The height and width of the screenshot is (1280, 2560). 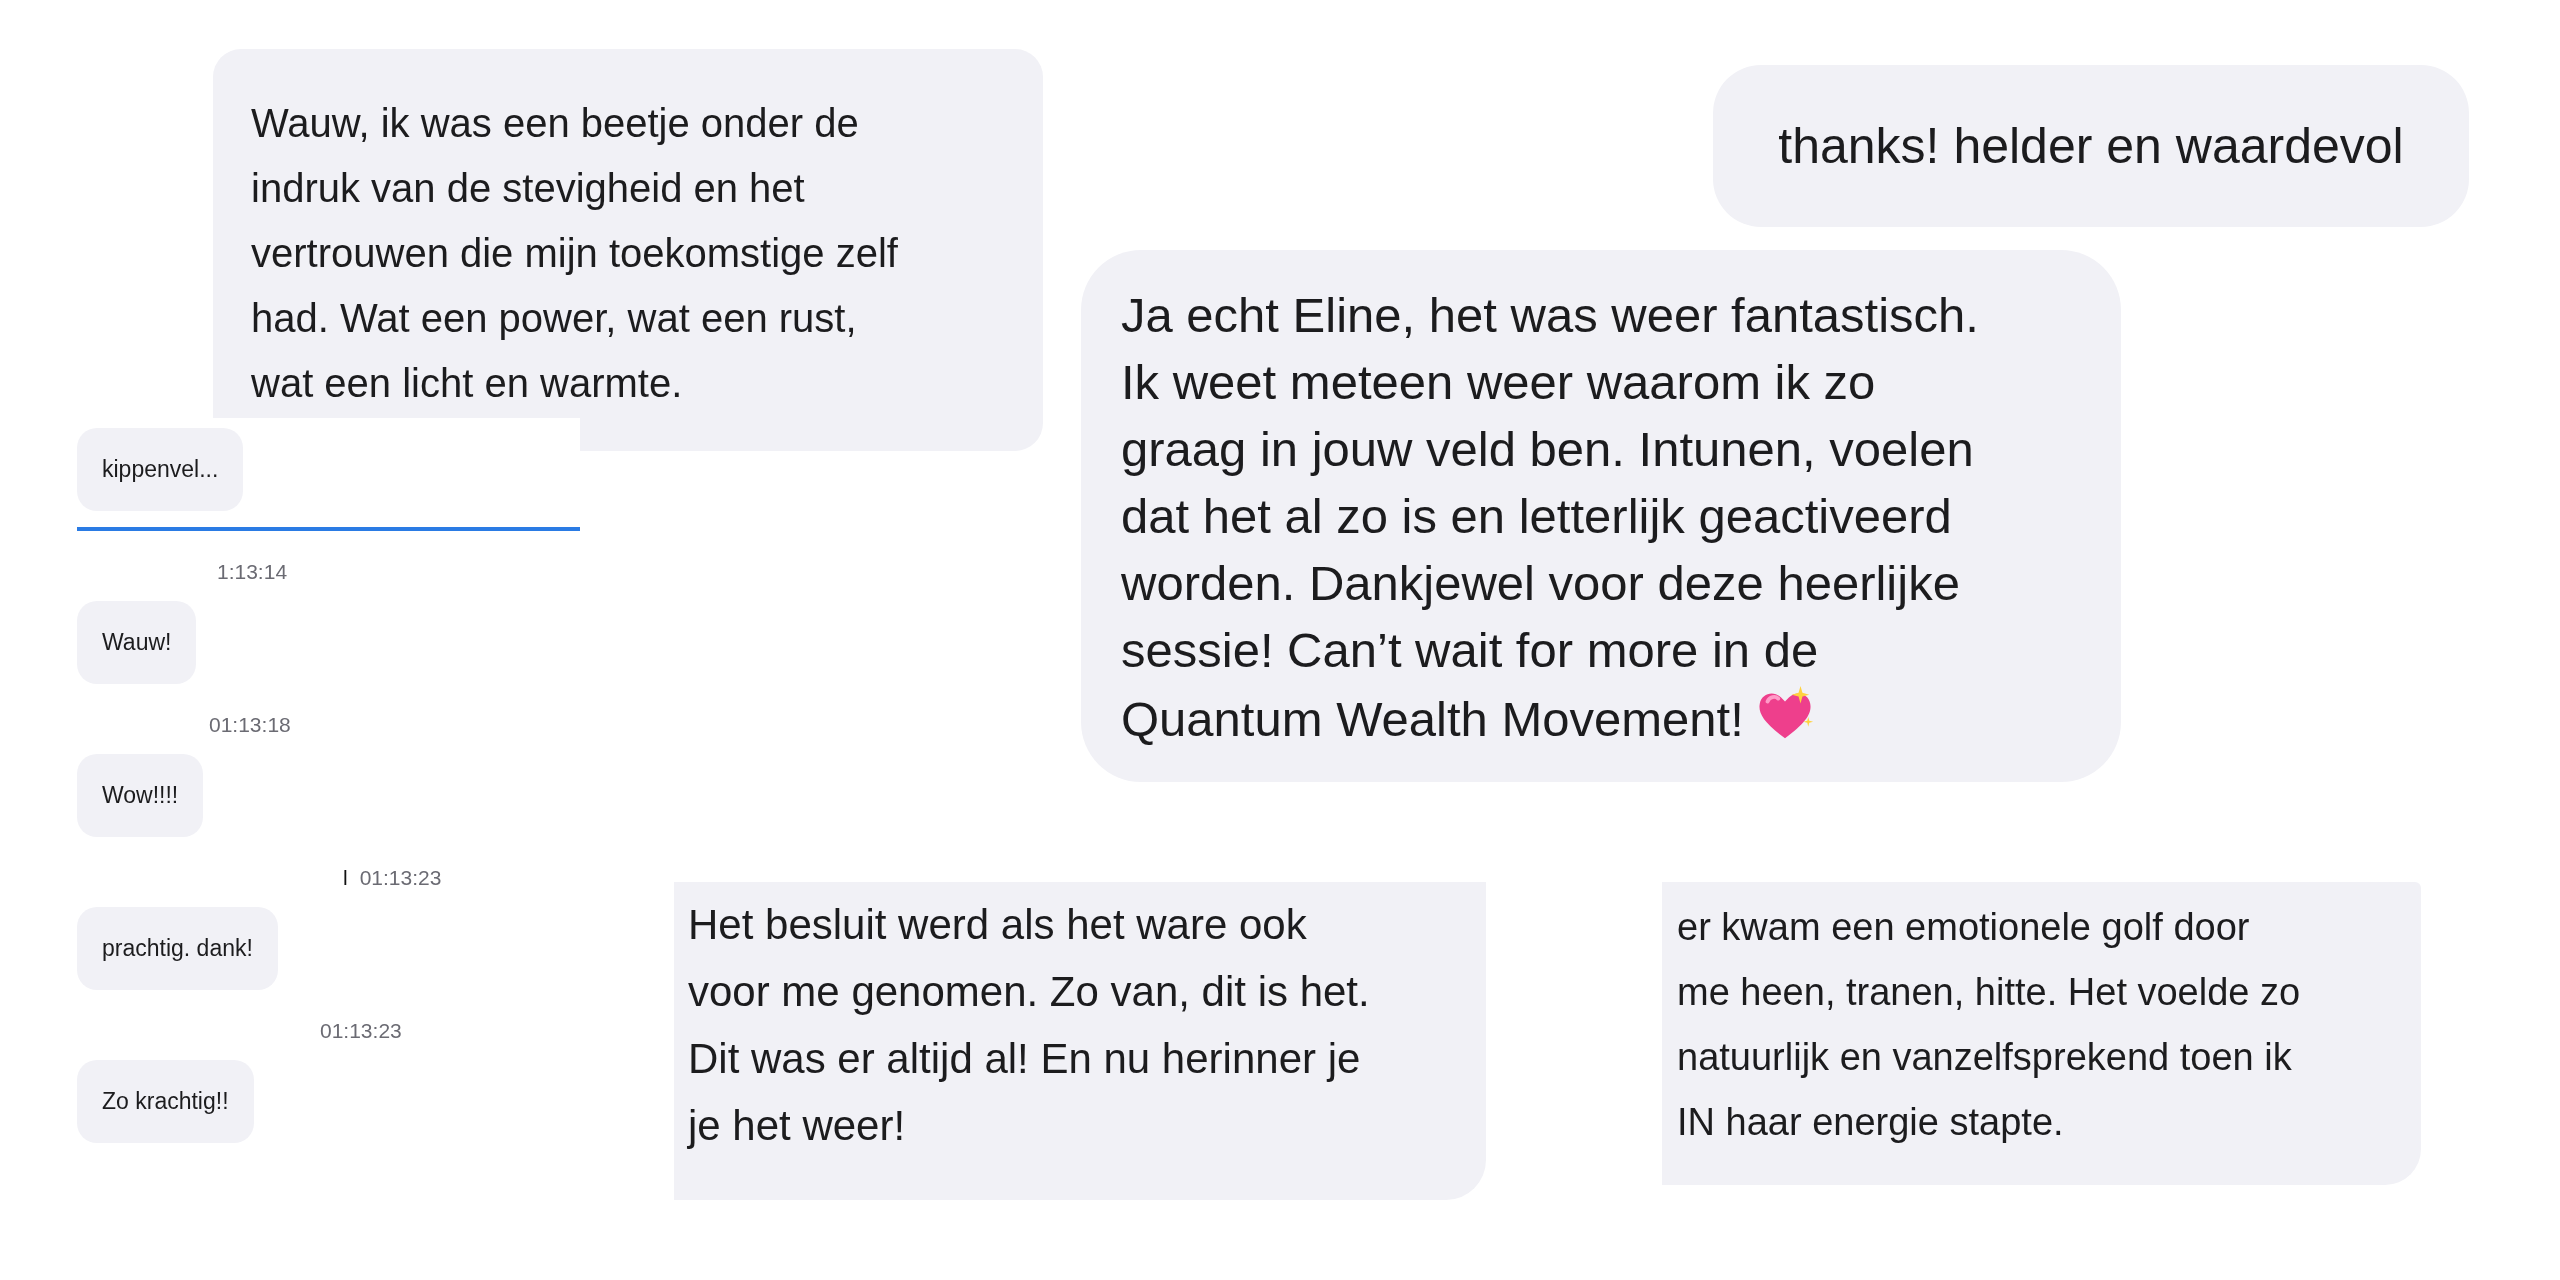 I want to click on message-text: prachtig. dank!, so click(x=177, y=949).